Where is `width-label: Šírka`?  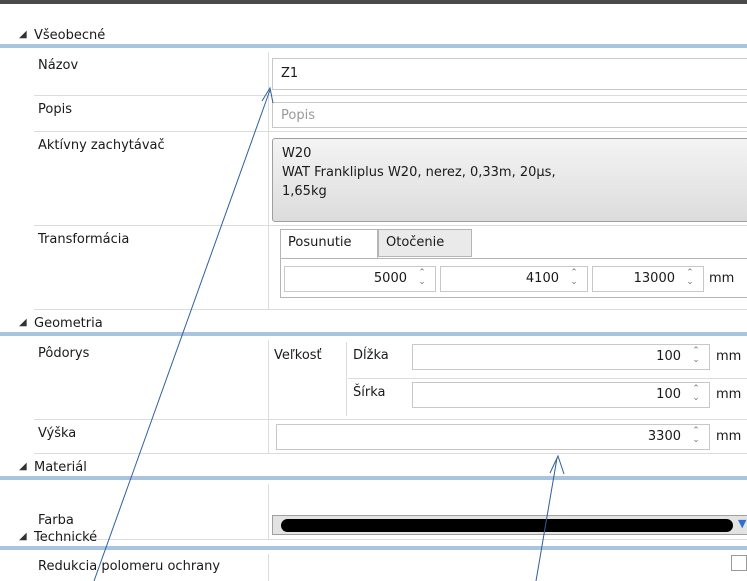 width-label: Šírka is located at coordinates (369, 392).